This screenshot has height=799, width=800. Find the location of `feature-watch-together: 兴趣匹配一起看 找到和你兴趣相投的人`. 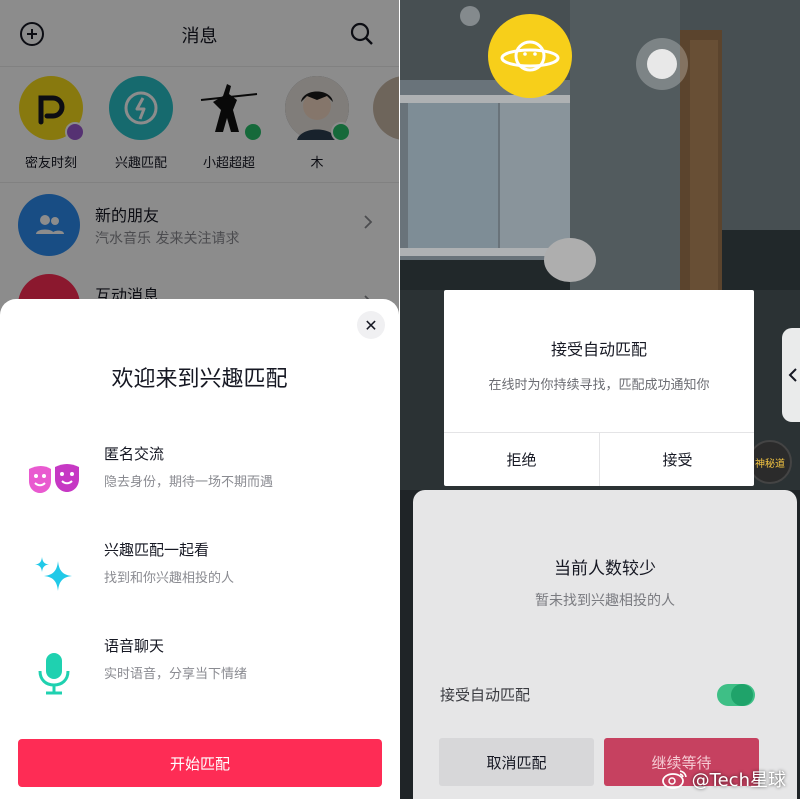

feature-watch-together: 兴趣匹配一起看 找到和你兴趣相投的人 is located at coordinates (199, 574).